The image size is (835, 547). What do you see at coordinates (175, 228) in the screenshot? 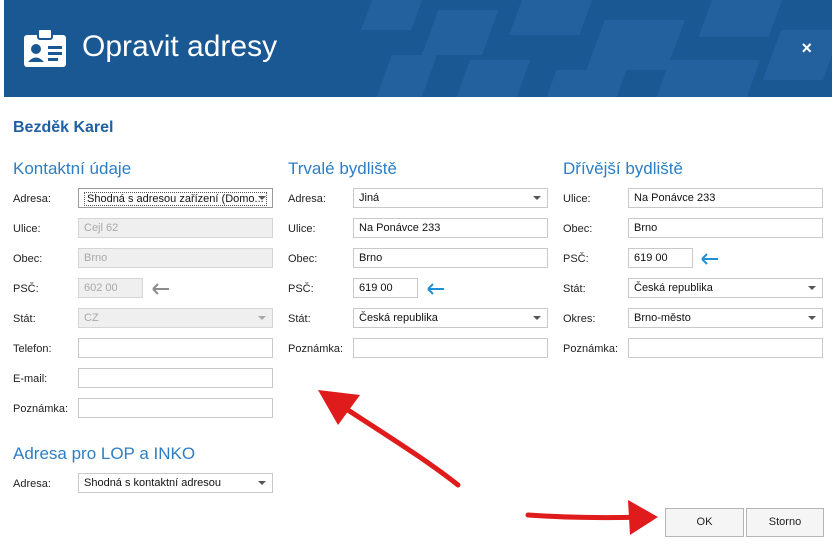
I see `contact-ulice-field: Cejl 62` at bounding box center [175, 228].